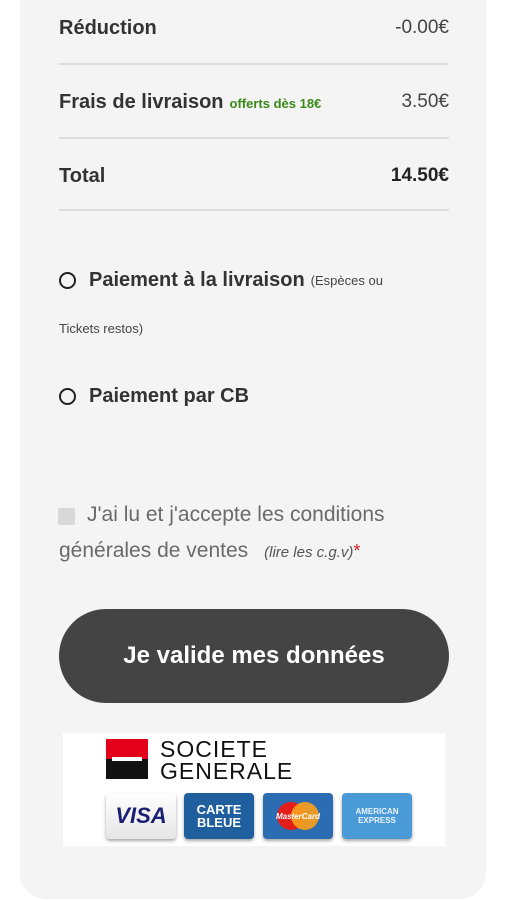 Image resolution: width=507 pixels, height=900 pixels. Describe the element at coordinates (66, 516) in the screenshot. I see `terms-checkbox` at that location.